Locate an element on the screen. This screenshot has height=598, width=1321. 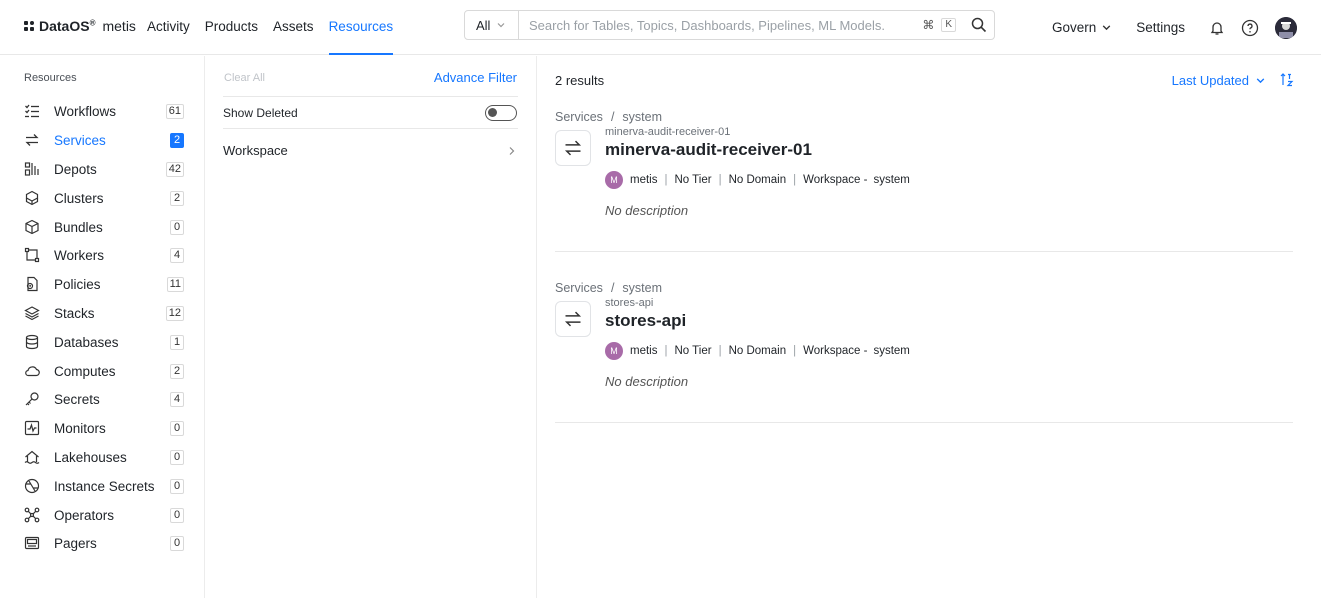
workspace-value: system is located at coordinates (891, 351).